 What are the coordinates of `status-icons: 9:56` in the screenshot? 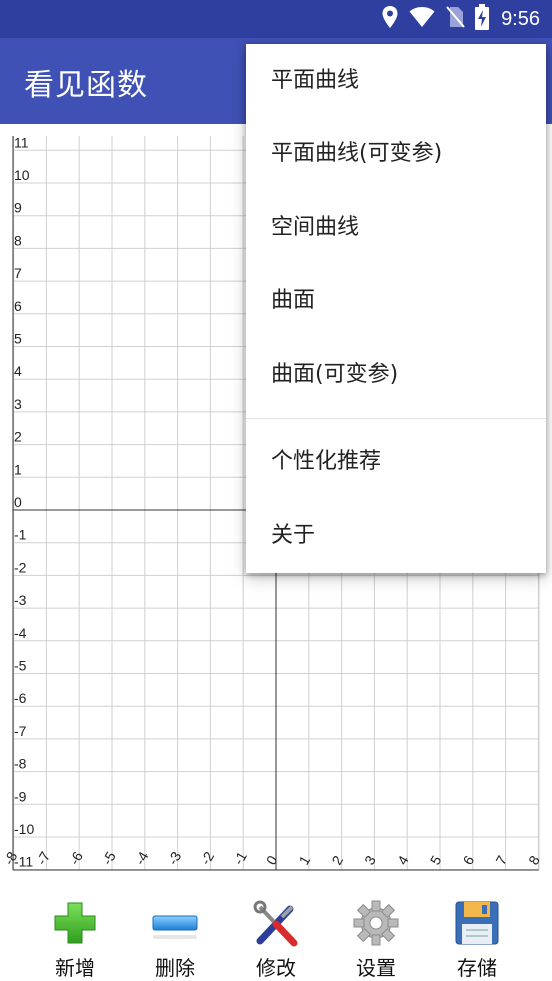 It's located at (460, 19).